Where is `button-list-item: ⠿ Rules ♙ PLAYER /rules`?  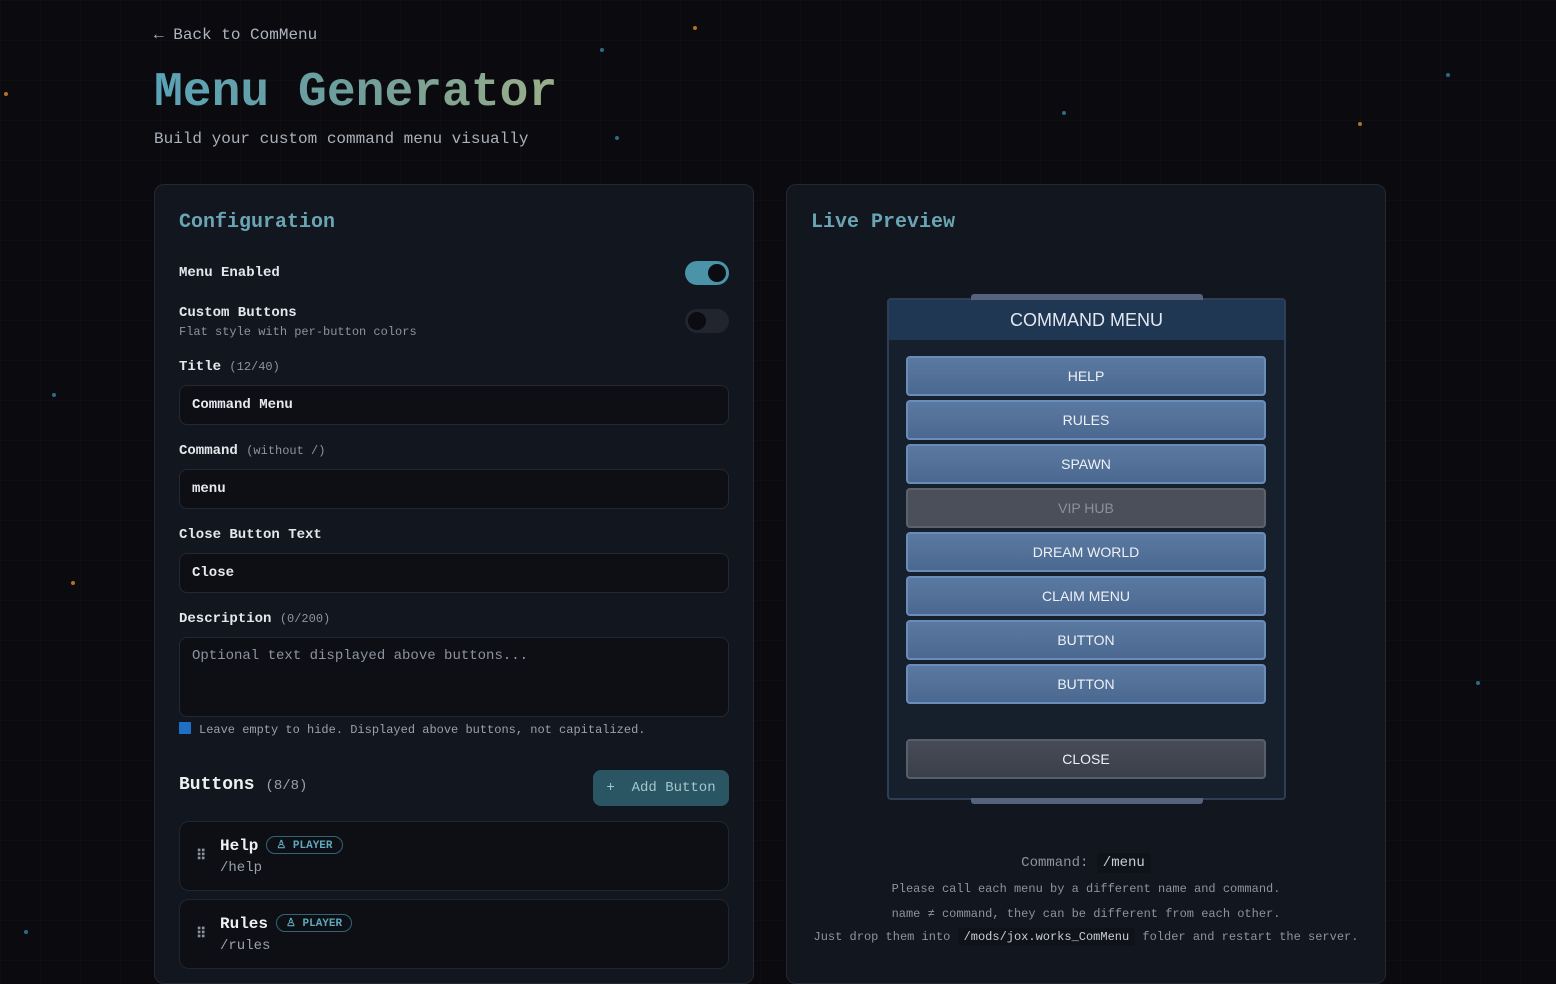 button-list-item: ⠿ Rules ♙ PLAYER /rules is located at coordinates (454, 934).